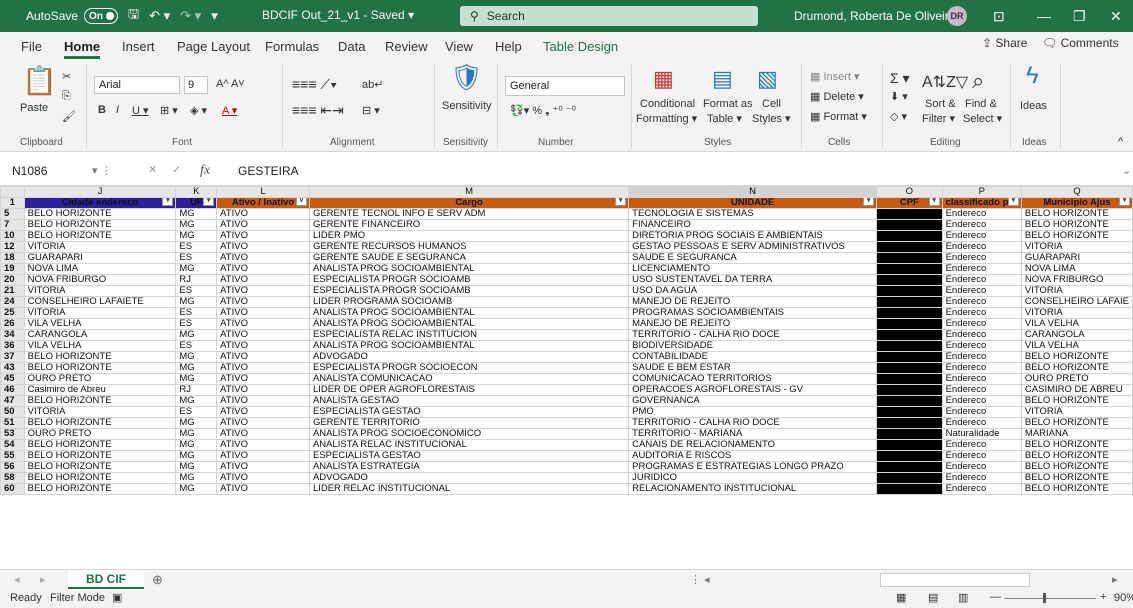  I want to click on table-cell: GERENTE RECURSOS HUMANOS, so click(469, 247).